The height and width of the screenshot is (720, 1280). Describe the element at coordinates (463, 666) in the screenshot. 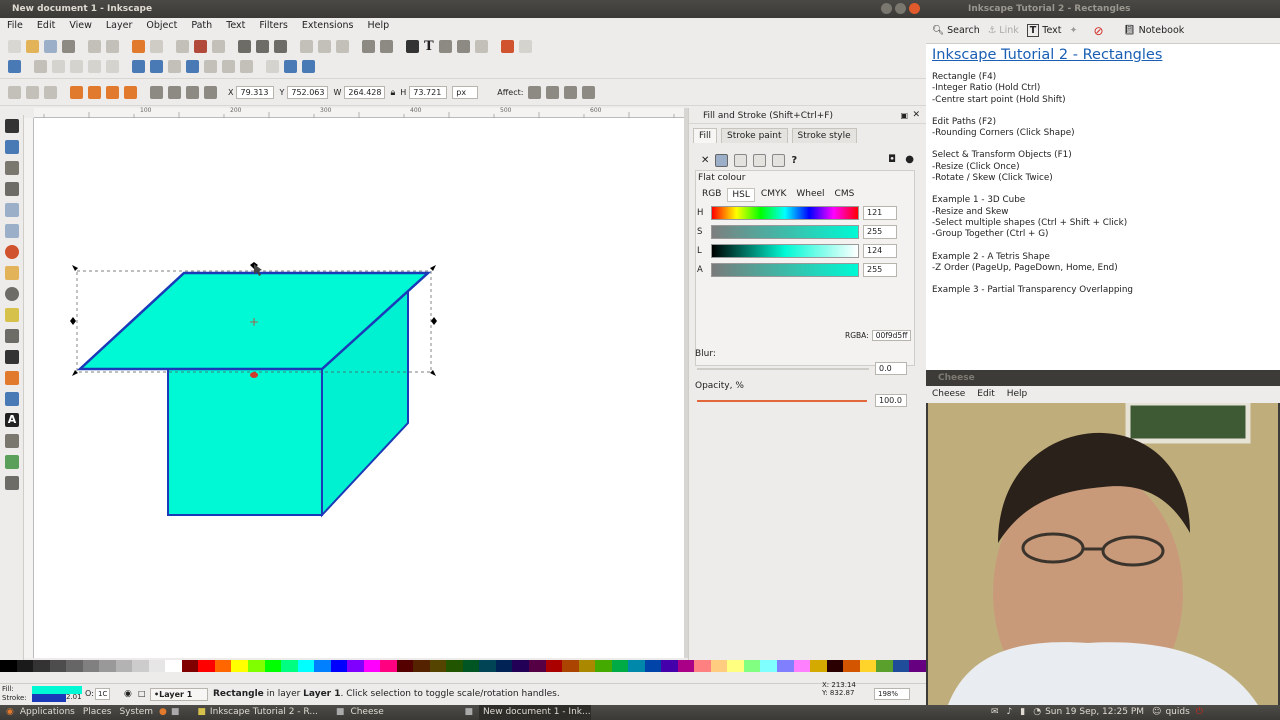

I see `color-palette` at that location.